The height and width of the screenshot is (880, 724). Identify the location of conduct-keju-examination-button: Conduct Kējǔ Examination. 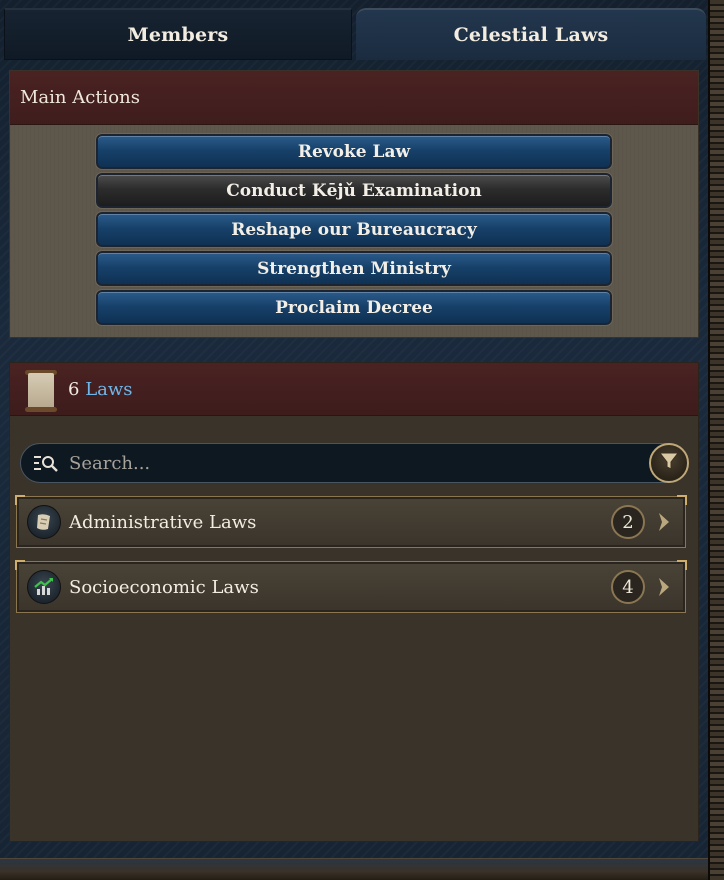
(354, 190).